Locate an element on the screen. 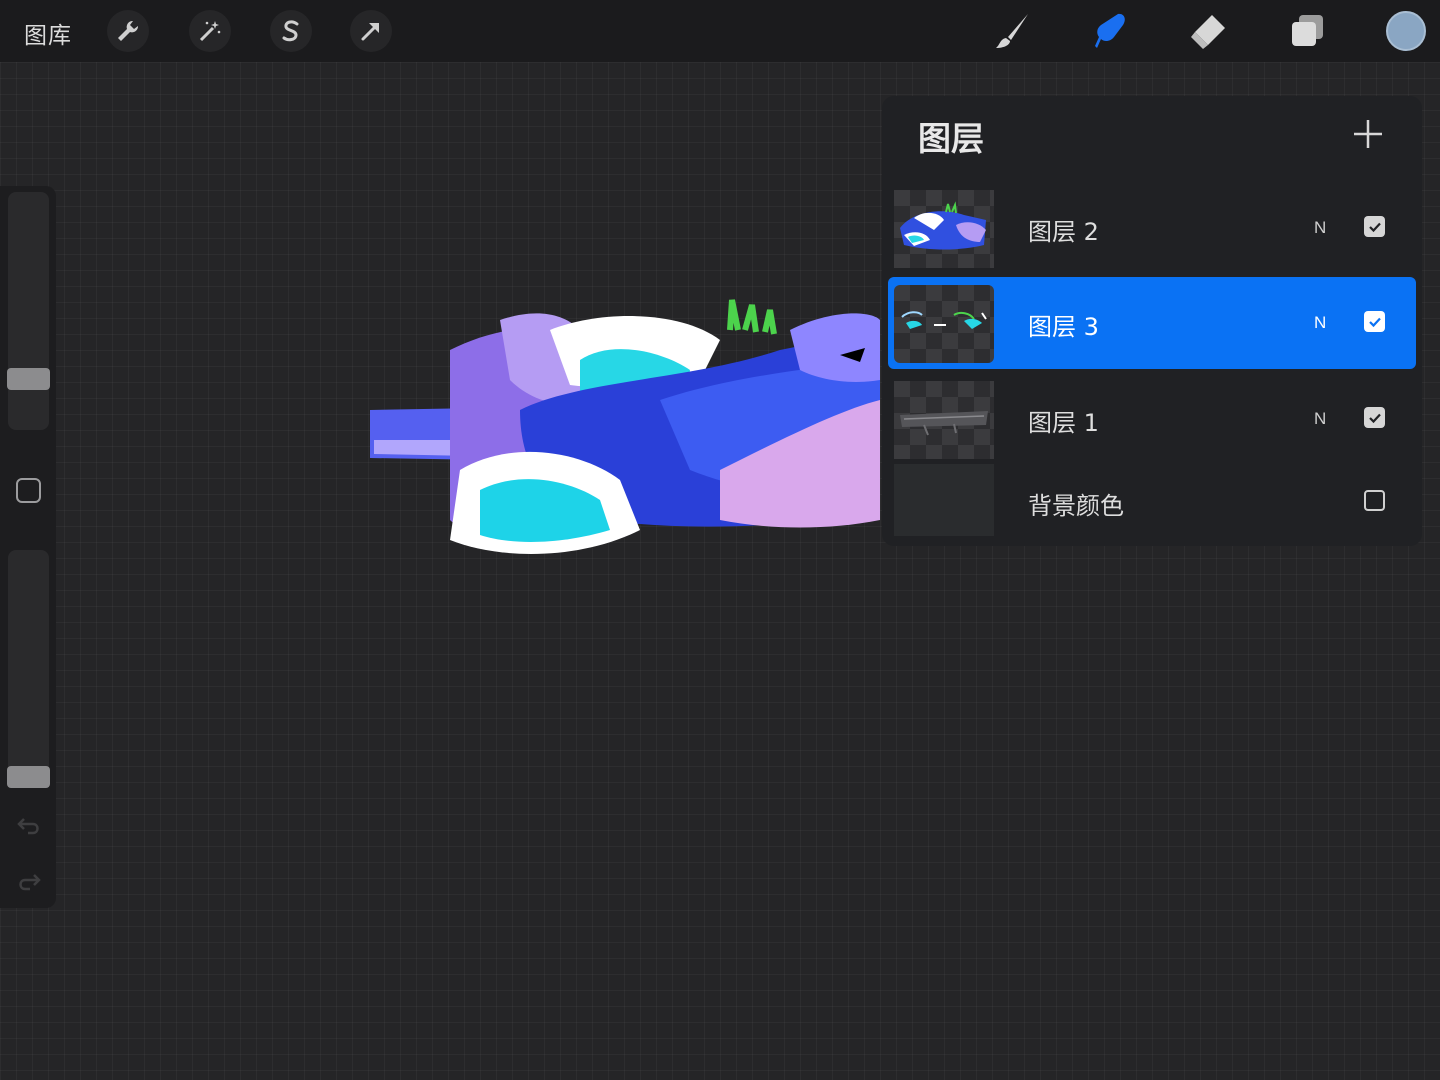 The width and height of the screenshot is (1440, 1080). layers-panel-title: 图层 is located at coordinates (951, 138).